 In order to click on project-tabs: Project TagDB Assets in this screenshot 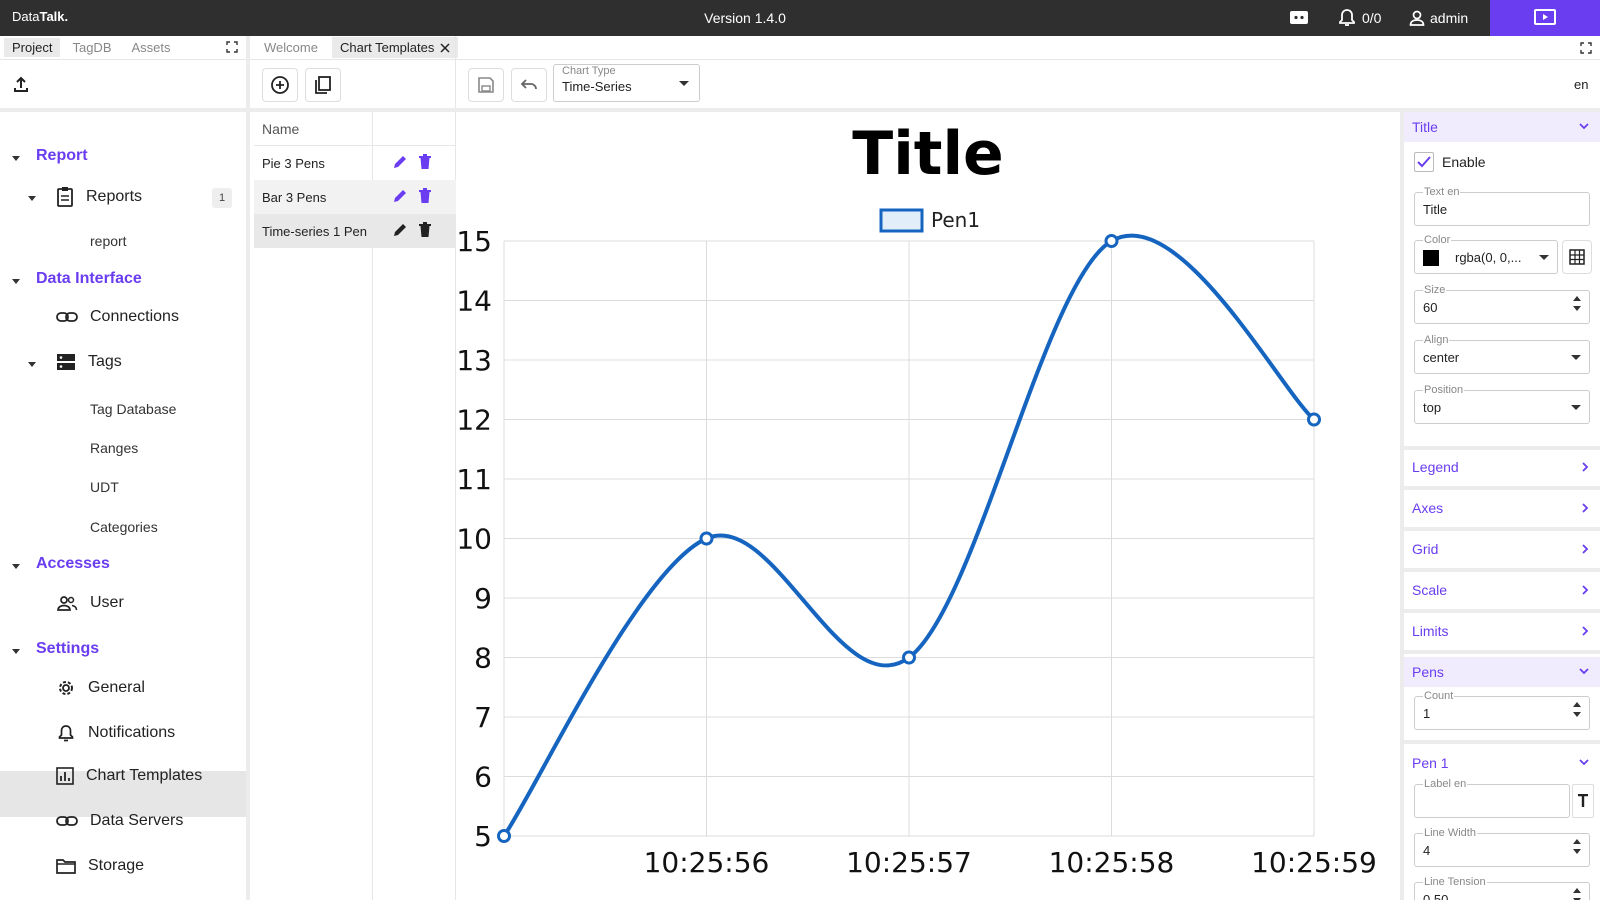, I will do `click(123, 48)`.